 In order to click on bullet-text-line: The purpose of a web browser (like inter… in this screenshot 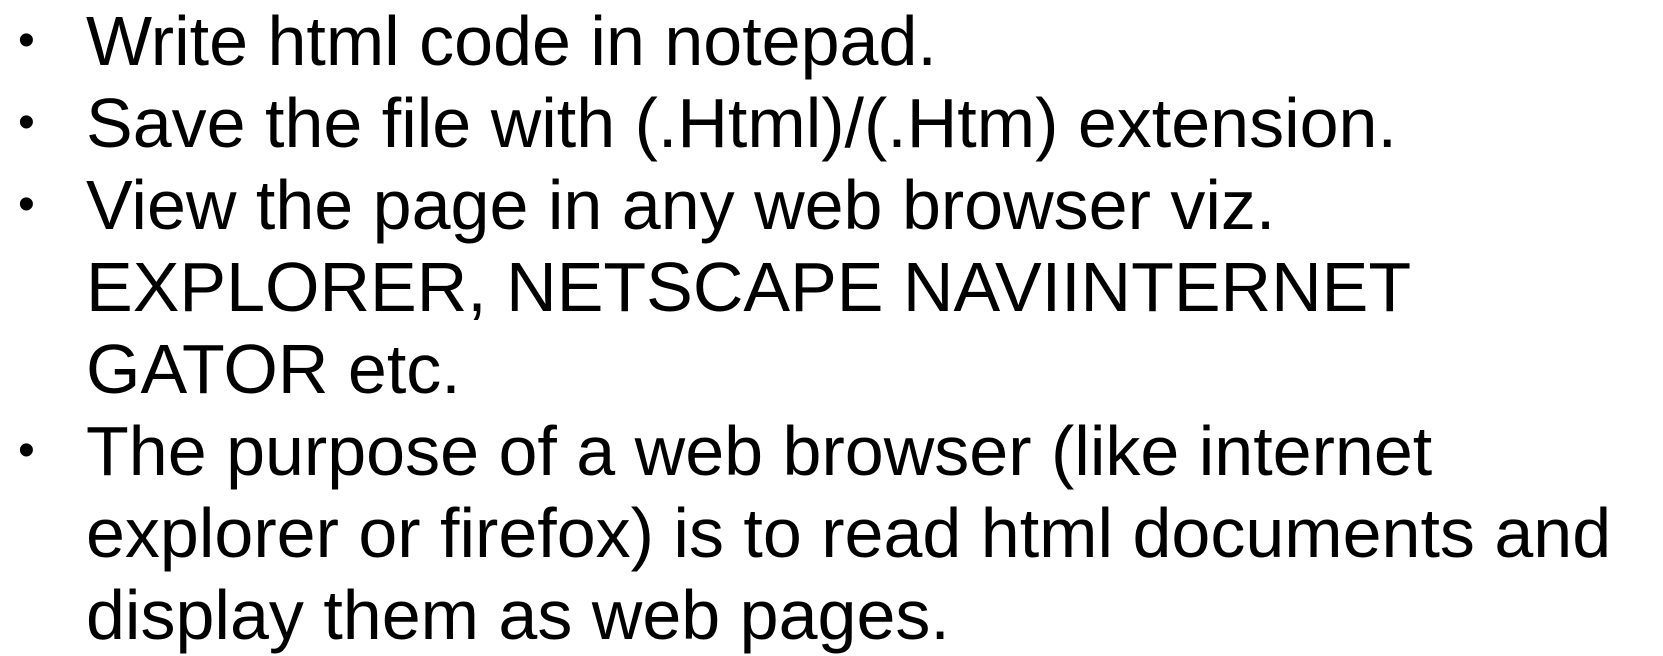, I will do `click(759, 451)`.